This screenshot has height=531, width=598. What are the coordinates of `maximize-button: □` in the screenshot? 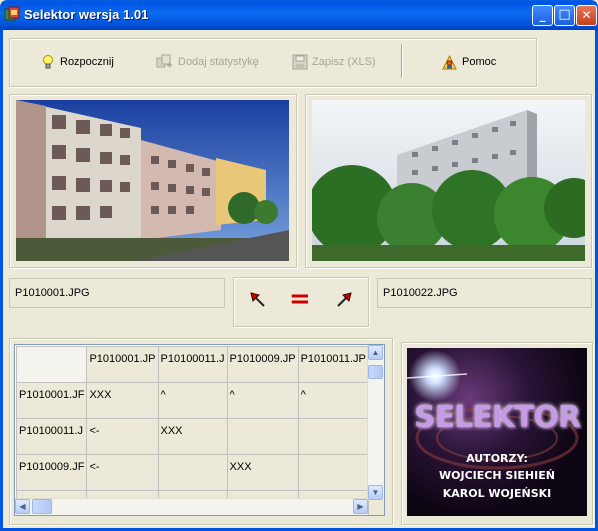 It's located at (564, 15).